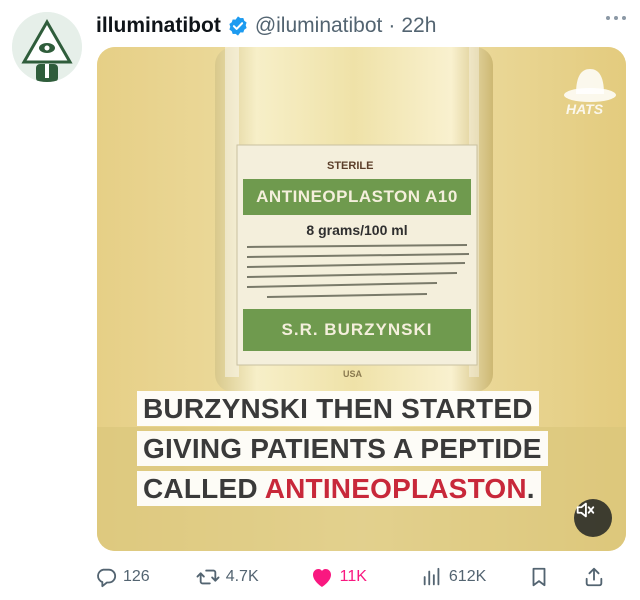 The image size is (640, 600). What do you see at coordinates (357, 329) in the screenshot?
I see `label-maker: S.R. BURZYNSKI` at bounding box center [357, 329].